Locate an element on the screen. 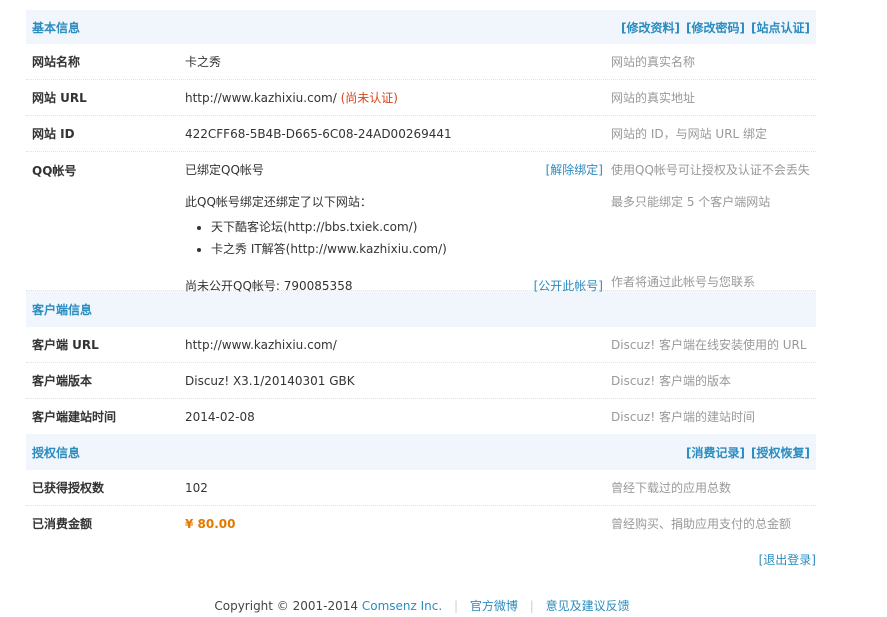  consumption-record-link: [消费记录] is located at coordinates (715, 453).